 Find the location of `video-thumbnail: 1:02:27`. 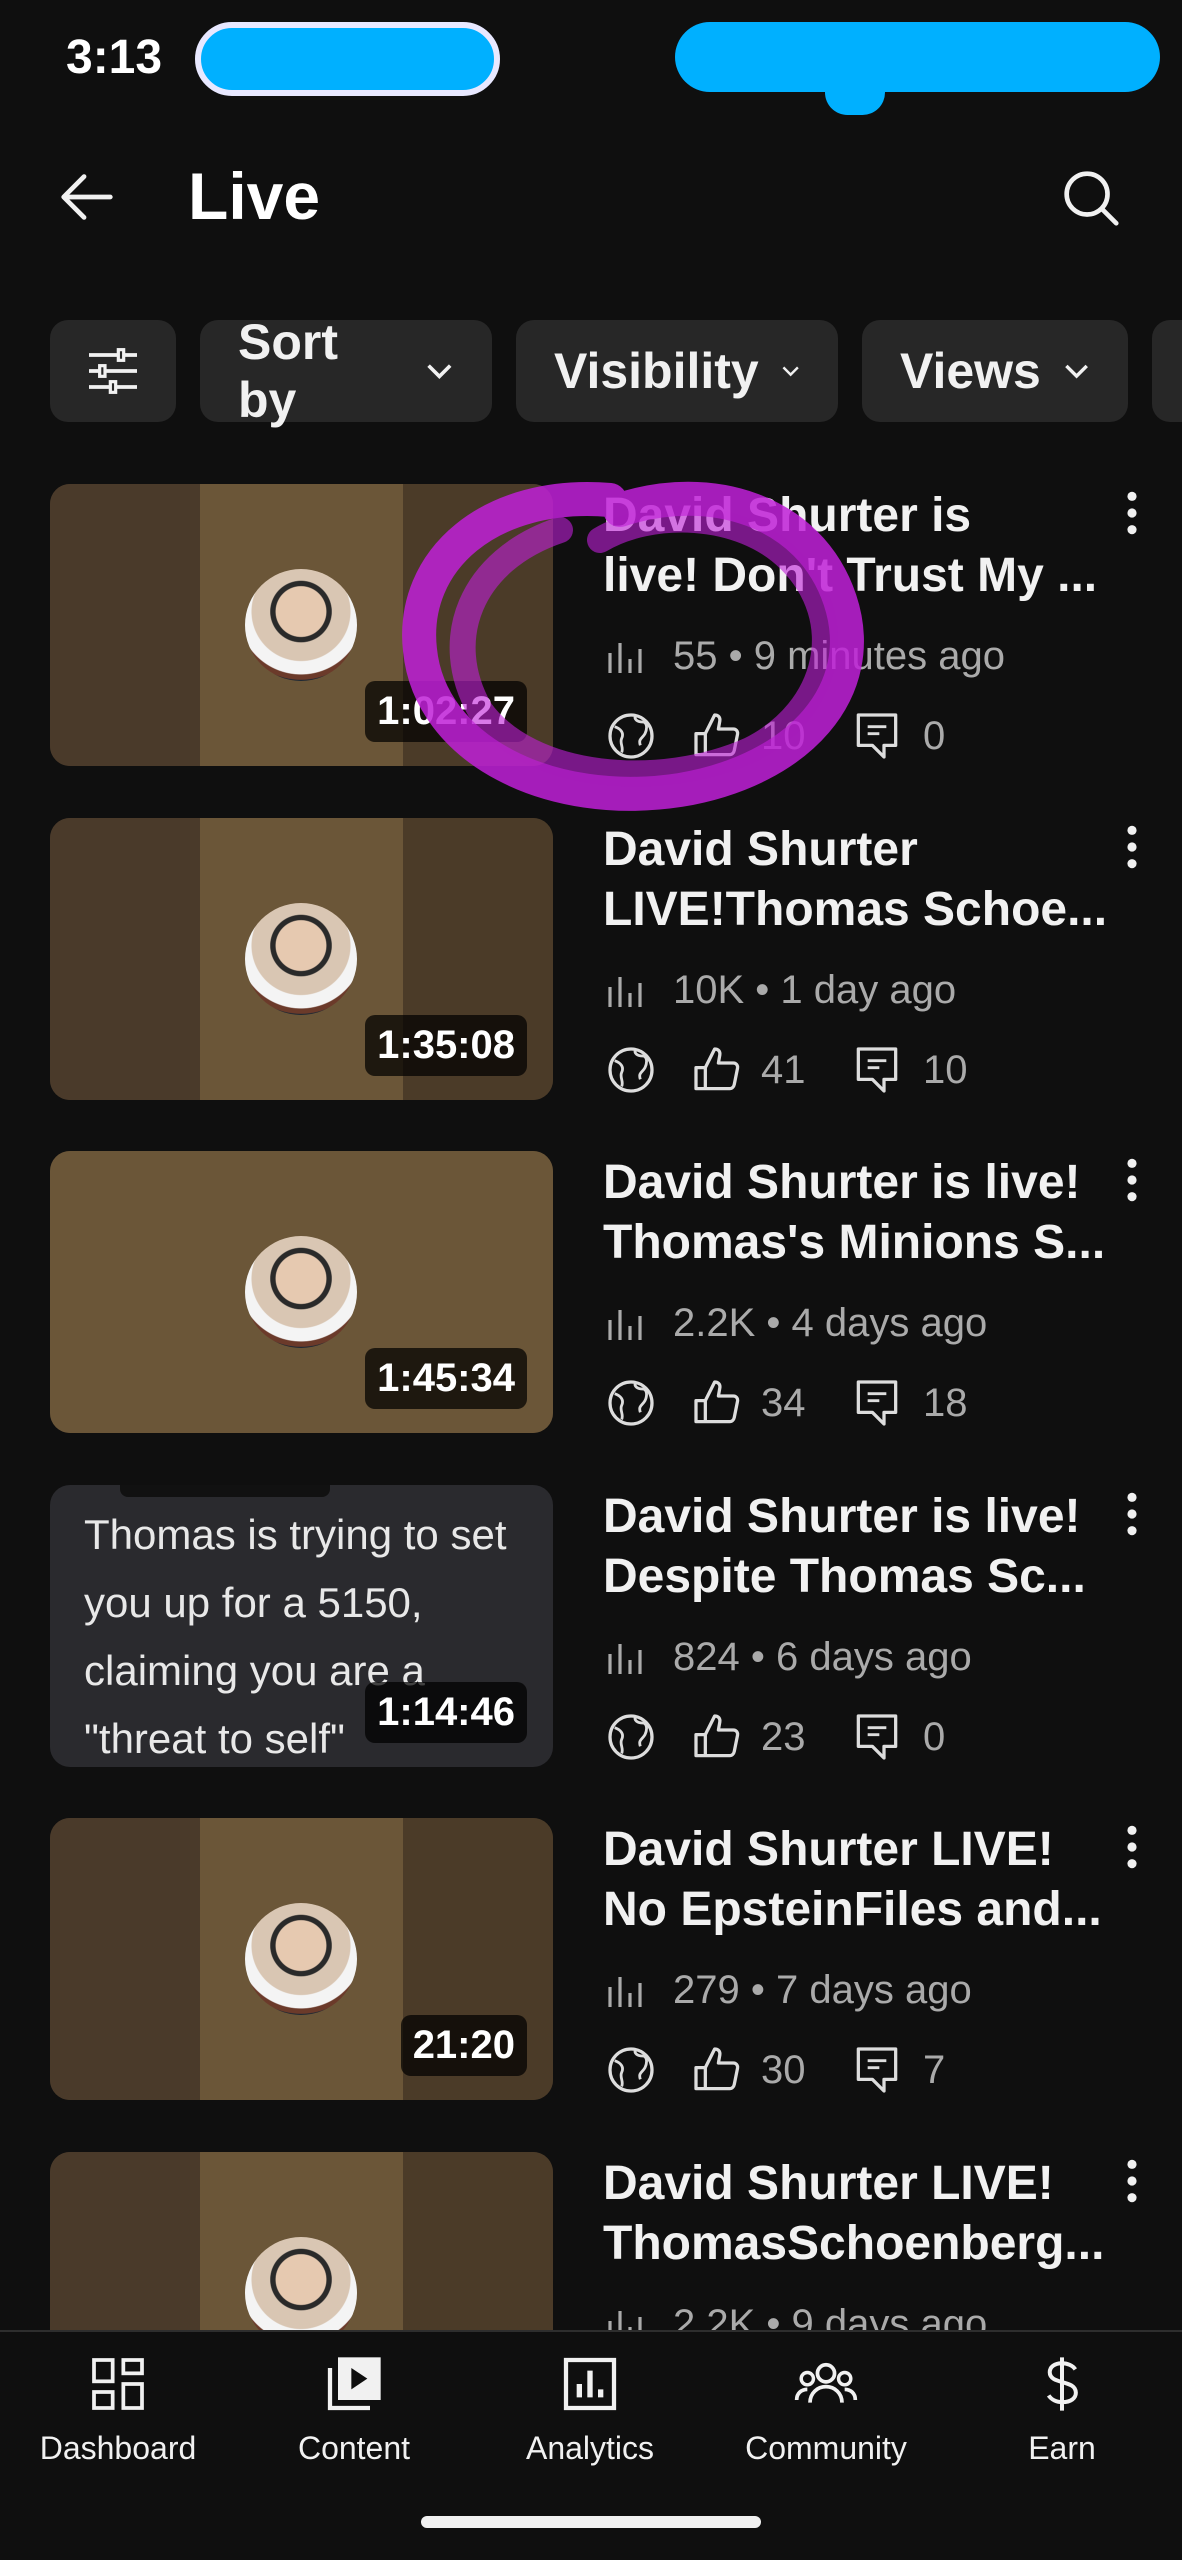

video-thumbnail: 1:02:27 is located at coordinates (301, 625).